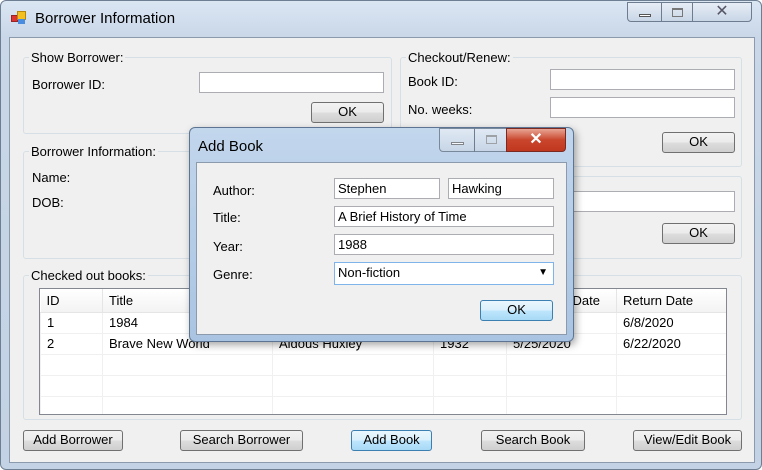 The image size is (762, 470). What do you see at coordinates (444, 273) in the screenshot?
I see `genre-select: Non-fiction ▼` at bounding box center [444, 273].